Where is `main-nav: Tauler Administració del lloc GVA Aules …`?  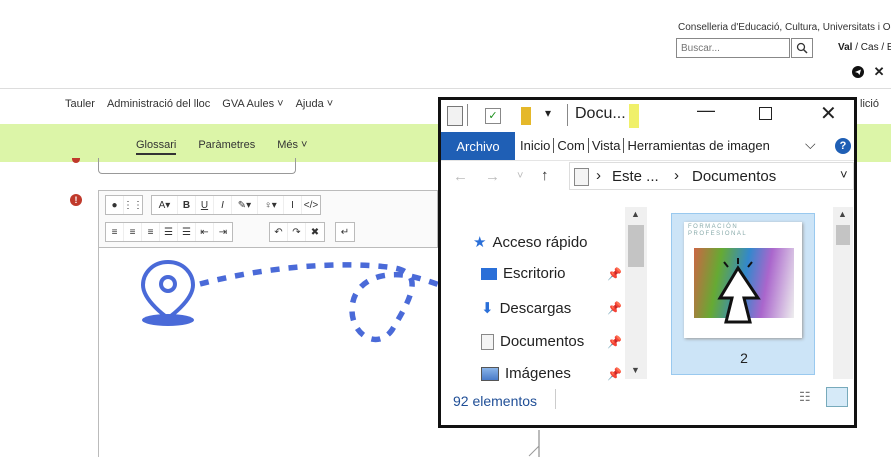 main-nav: Tauler Administració del lloc GVA Aules … is located at coordinates (199, 104).